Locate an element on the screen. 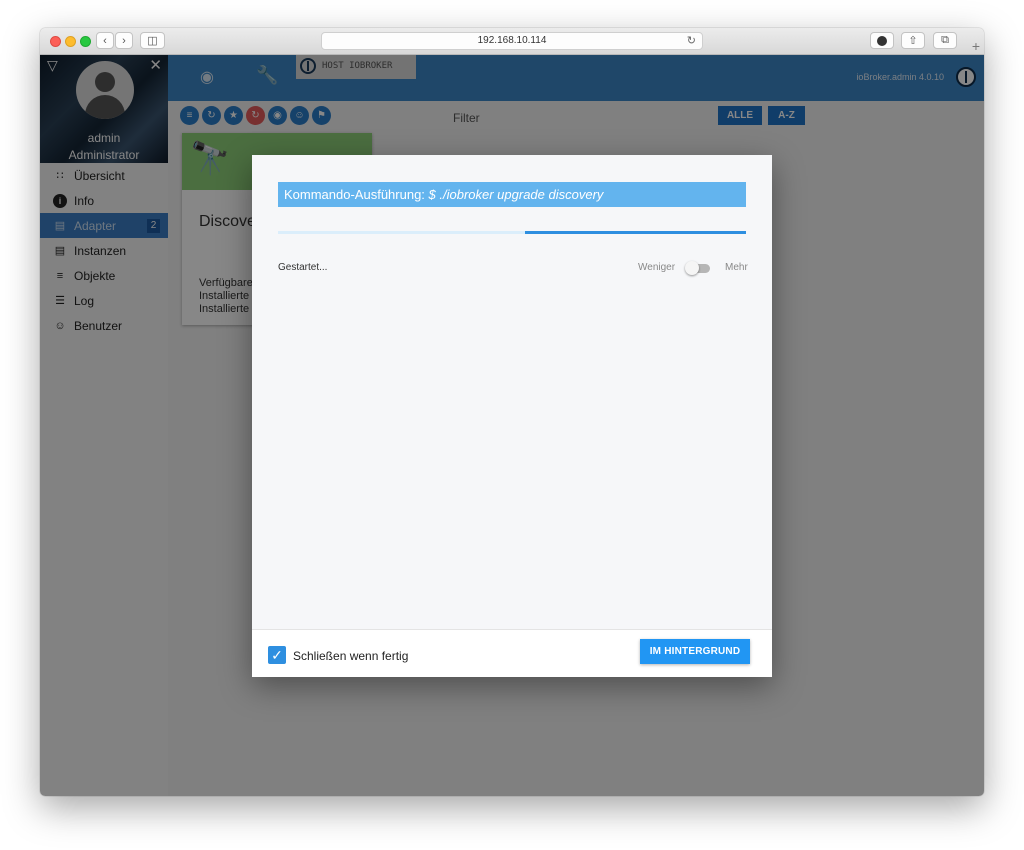 The height and width of the screenshot is (850, 1024). downloads-button is located at coordinates (882, 40).